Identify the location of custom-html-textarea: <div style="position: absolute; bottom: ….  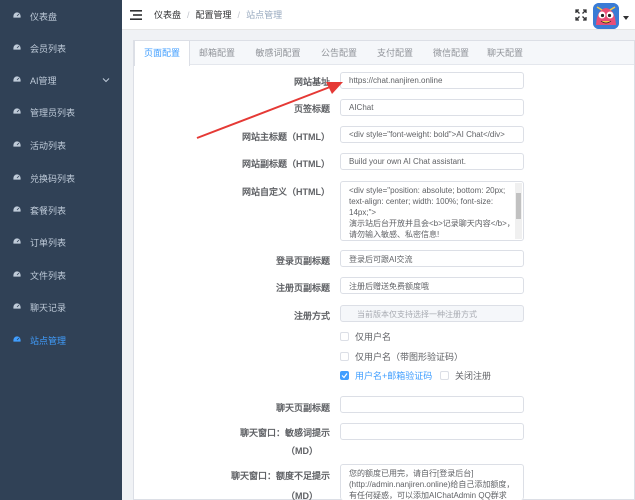
(432, 211).